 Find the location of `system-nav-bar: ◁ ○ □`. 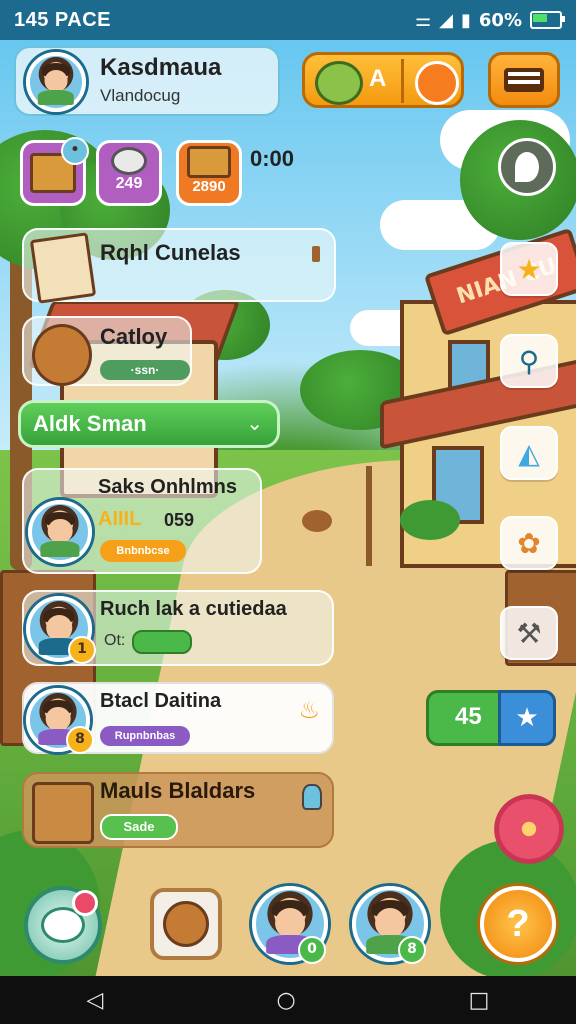

system-nav-bar: ◁ ○ □ is located at coordinates (288, 1000).